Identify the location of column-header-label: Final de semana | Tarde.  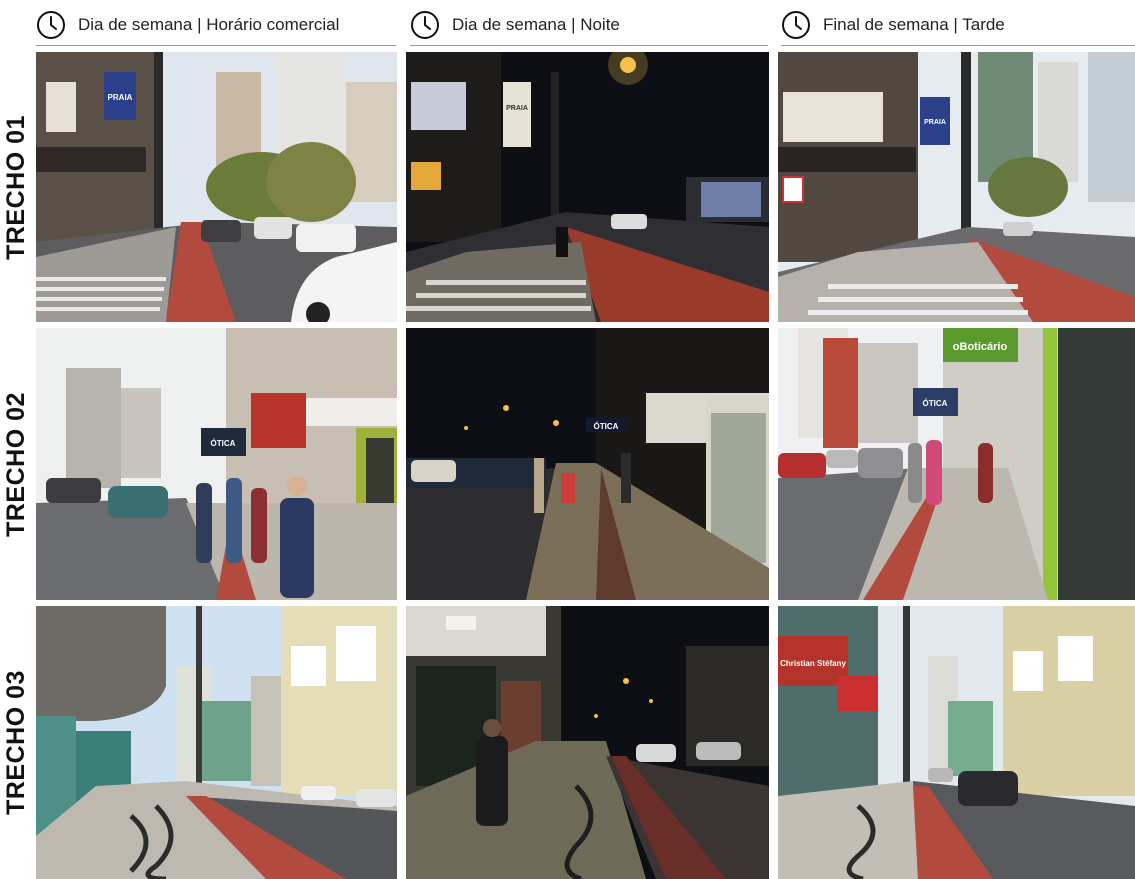
(914, 24).